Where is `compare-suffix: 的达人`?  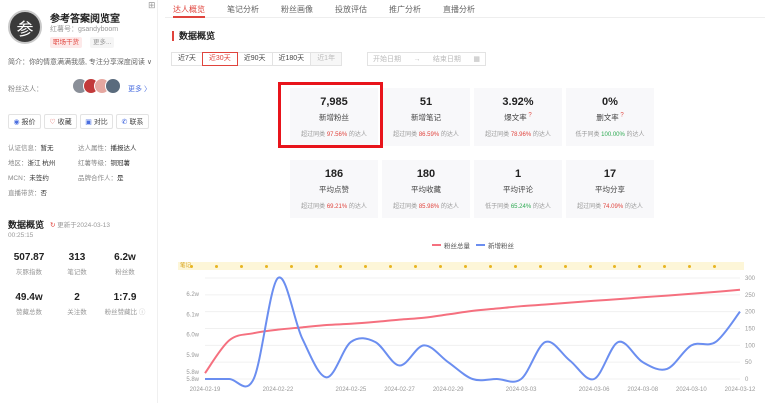
compare-suffix: 的达人 is located at coordinates (633, 207).